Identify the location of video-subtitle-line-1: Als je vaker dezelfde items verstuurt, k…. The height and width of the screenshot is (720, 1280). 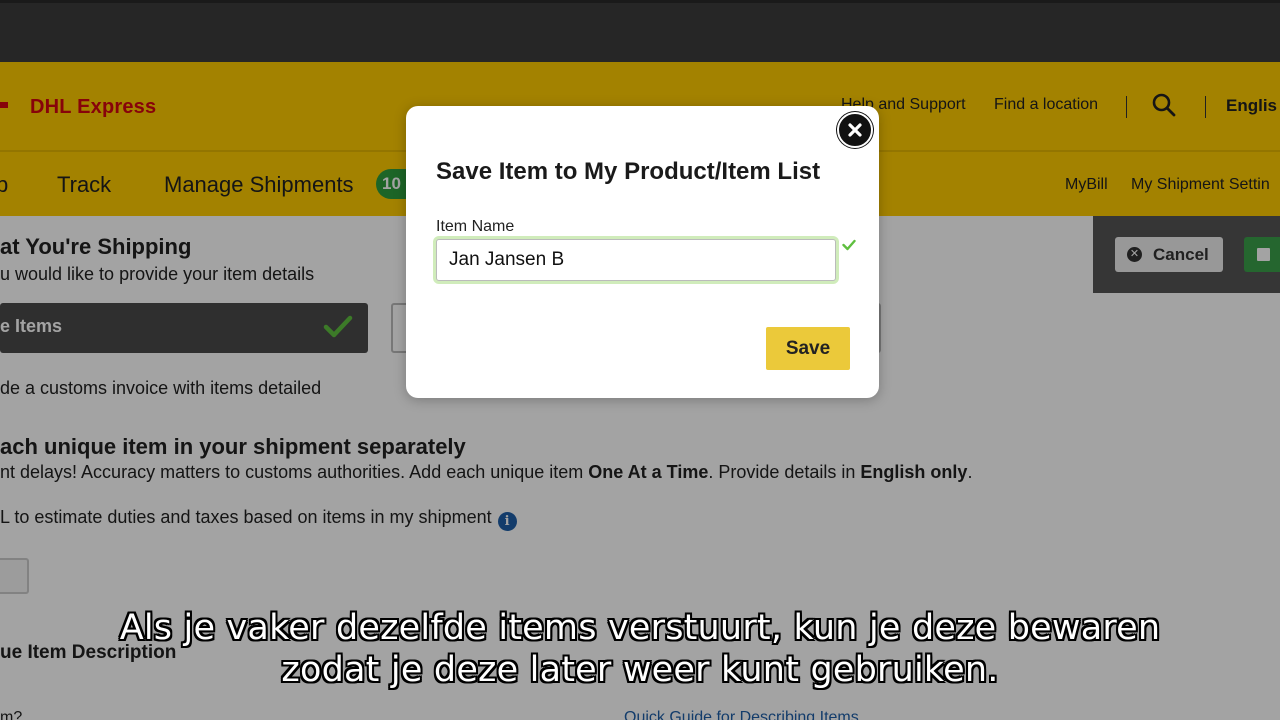
(640, 628).